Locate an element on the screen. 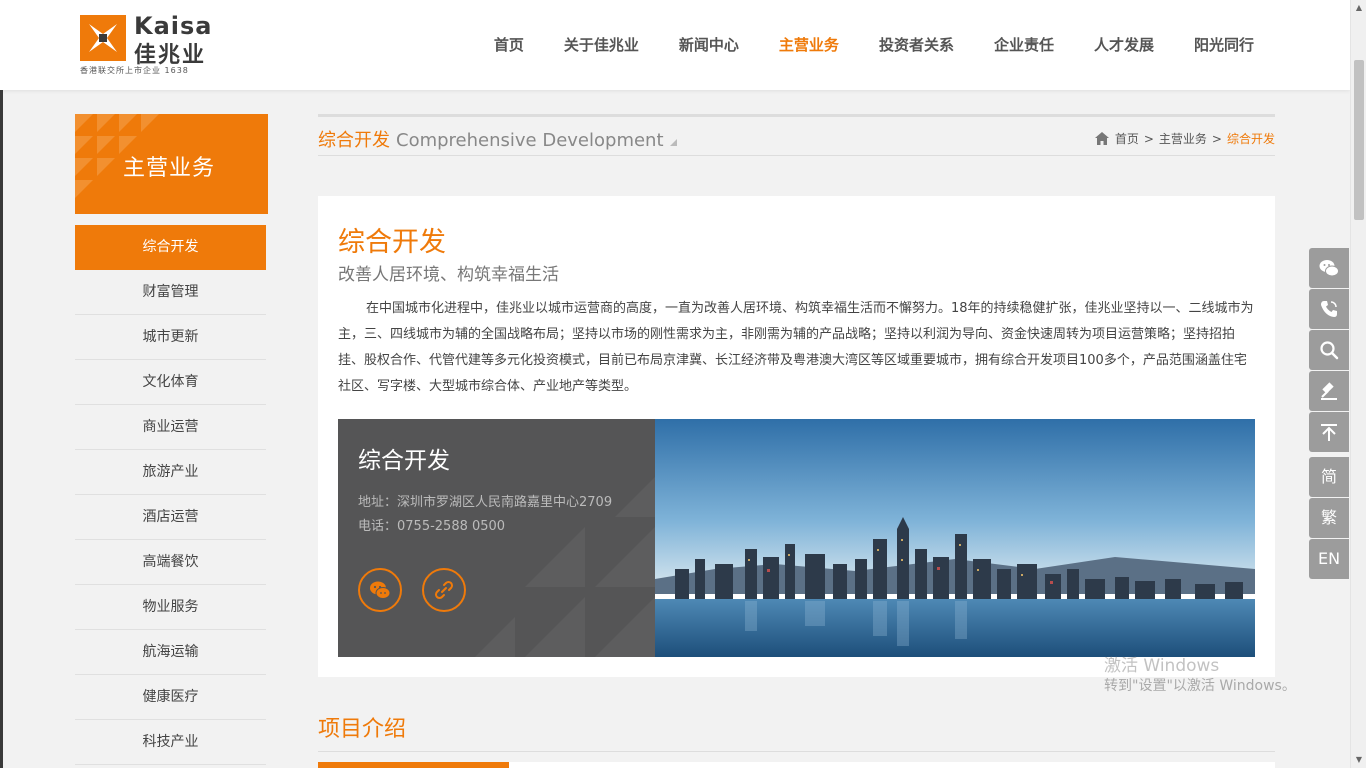 The height and width of the screenshot is (768, 1366). breadcrumb-current: 综合开发 is located at coordinates (1250, 139).